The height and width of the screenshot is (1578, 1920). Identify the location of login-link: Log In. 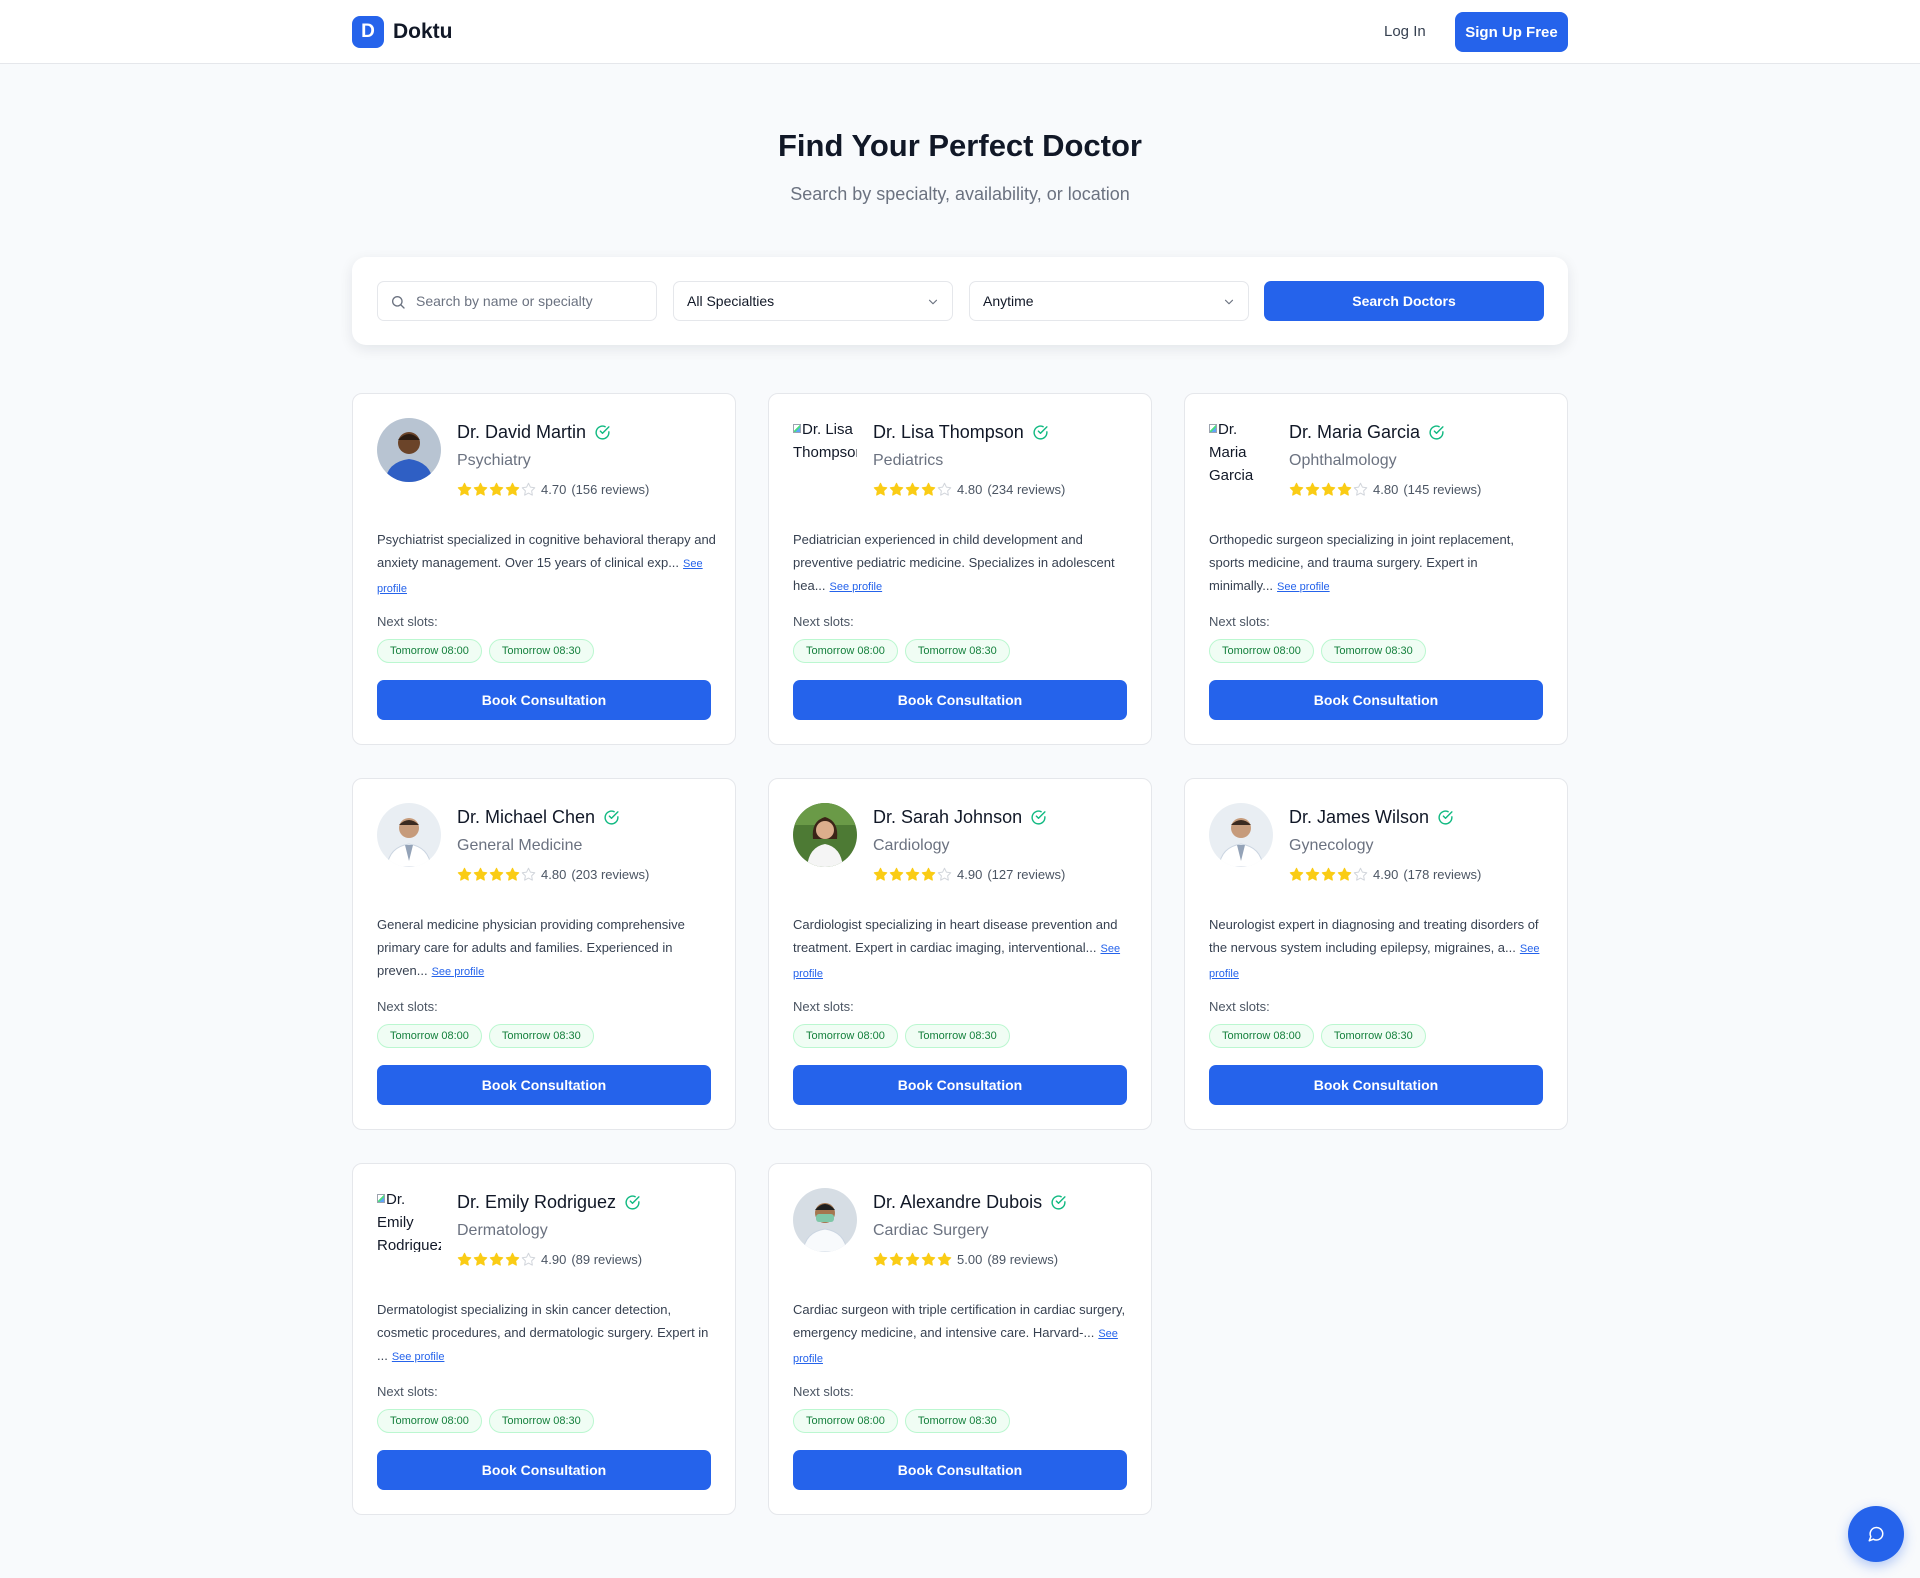
(1405, 31).